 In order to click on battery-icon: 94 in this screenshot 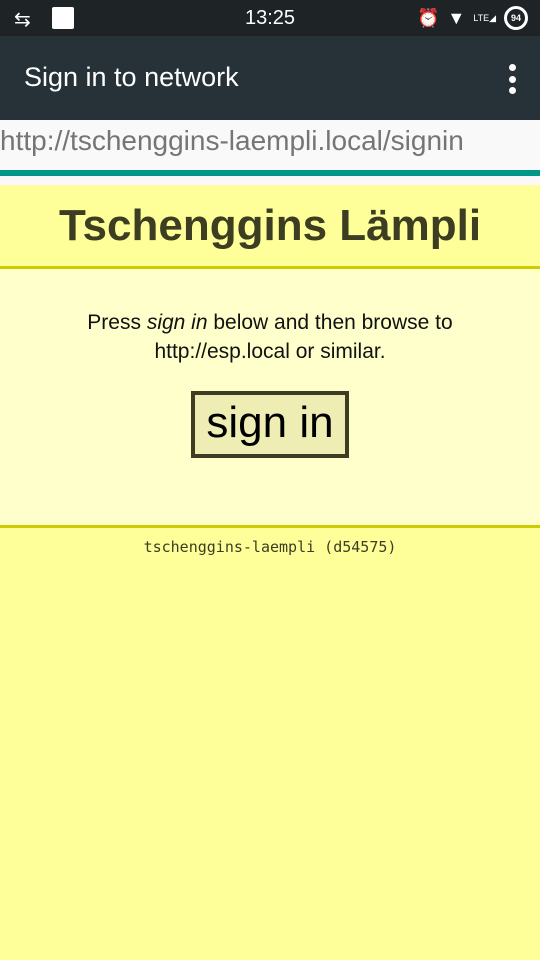, I will do `click(516, 18)`.